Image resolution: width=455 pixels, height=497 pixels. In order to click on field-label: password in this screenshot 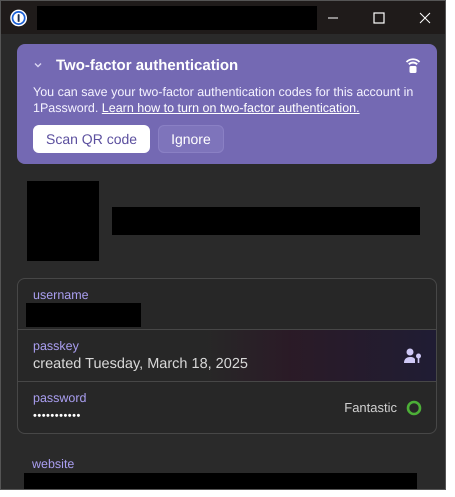, I will do `click(60, 398)`.